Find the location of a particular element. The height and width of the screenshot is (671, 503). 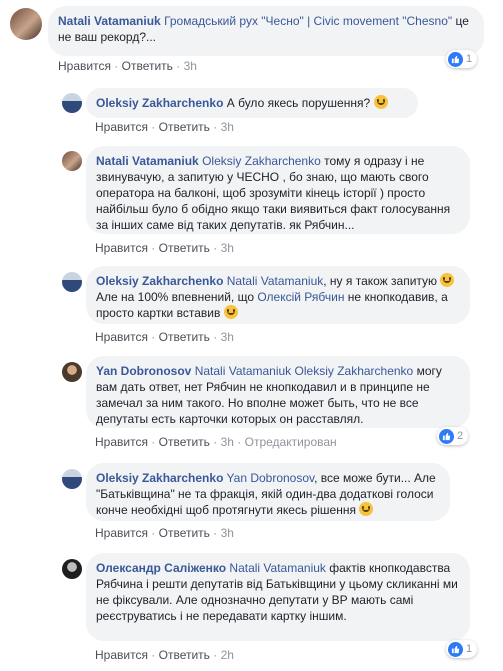

comment-mention: Олексій Рябчин is located at coordinates (300, 297).